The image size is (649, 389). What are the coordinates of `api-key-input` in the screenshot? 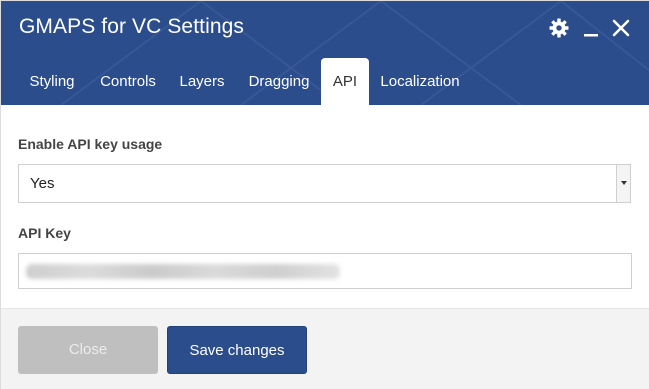 It's located at (325, 271).